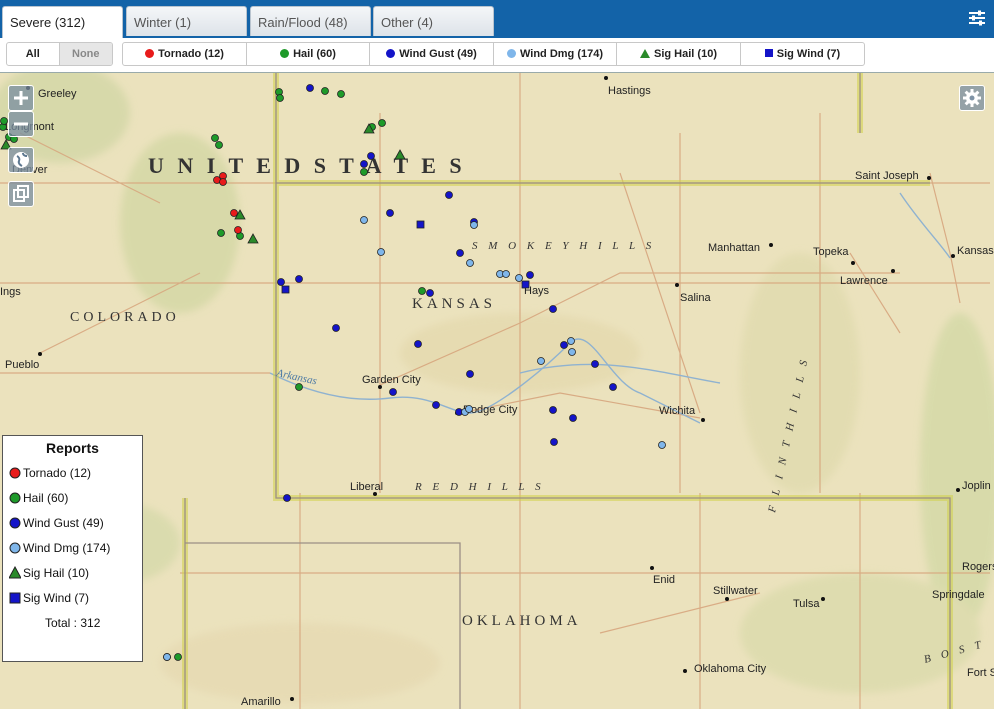 This screenshot has width=994, height=709. I want to click on tab-winter: Winter (1), so click(186, 21).